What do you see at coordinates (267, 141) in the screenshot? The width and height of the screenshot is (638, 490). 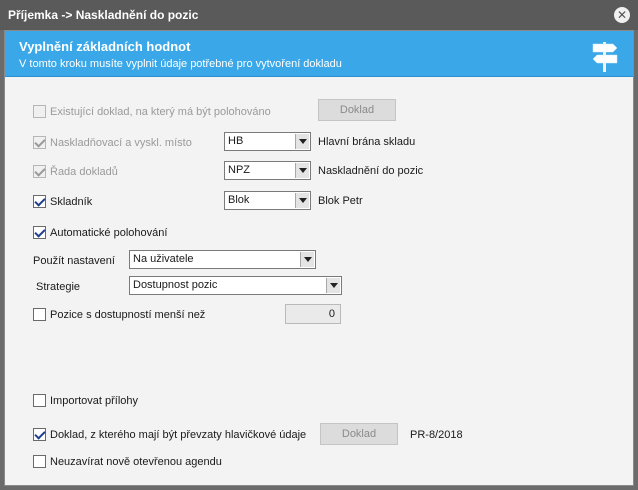 I see `place-select: HB` at bounding box center [267, 141].